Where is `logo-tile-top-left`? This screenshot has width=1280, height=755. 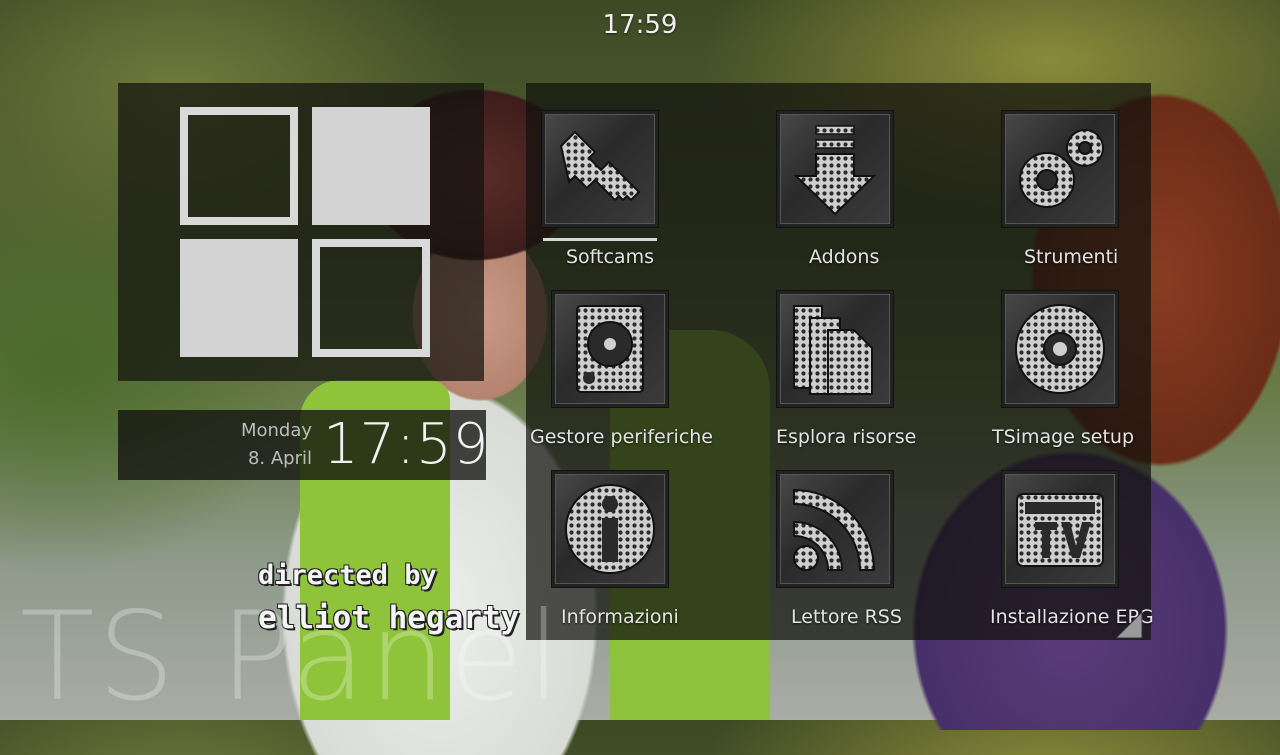
logo-tile-top-left is located at coordinates (239, 166).